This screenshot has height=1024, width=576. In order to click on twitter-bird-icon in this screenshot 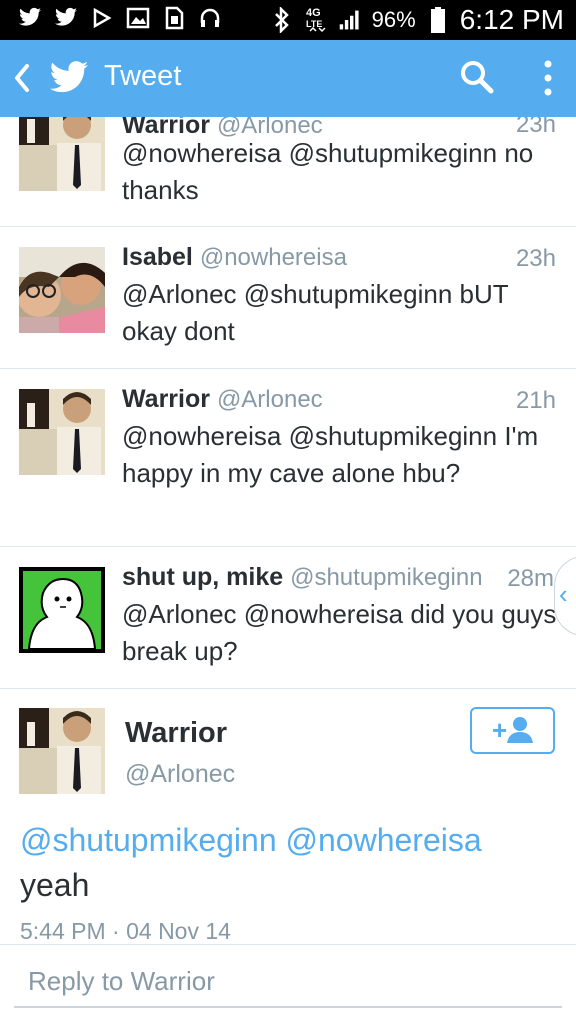, I will do `click(69, 78)`.